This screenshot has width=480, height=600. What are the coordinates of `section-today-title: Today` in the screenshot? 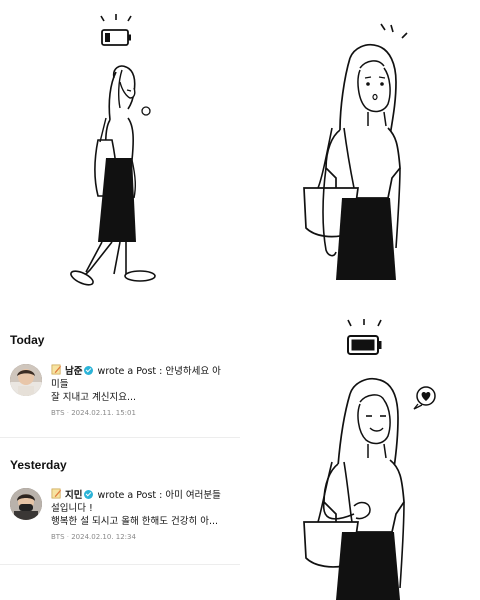 It's located at (27, 340).